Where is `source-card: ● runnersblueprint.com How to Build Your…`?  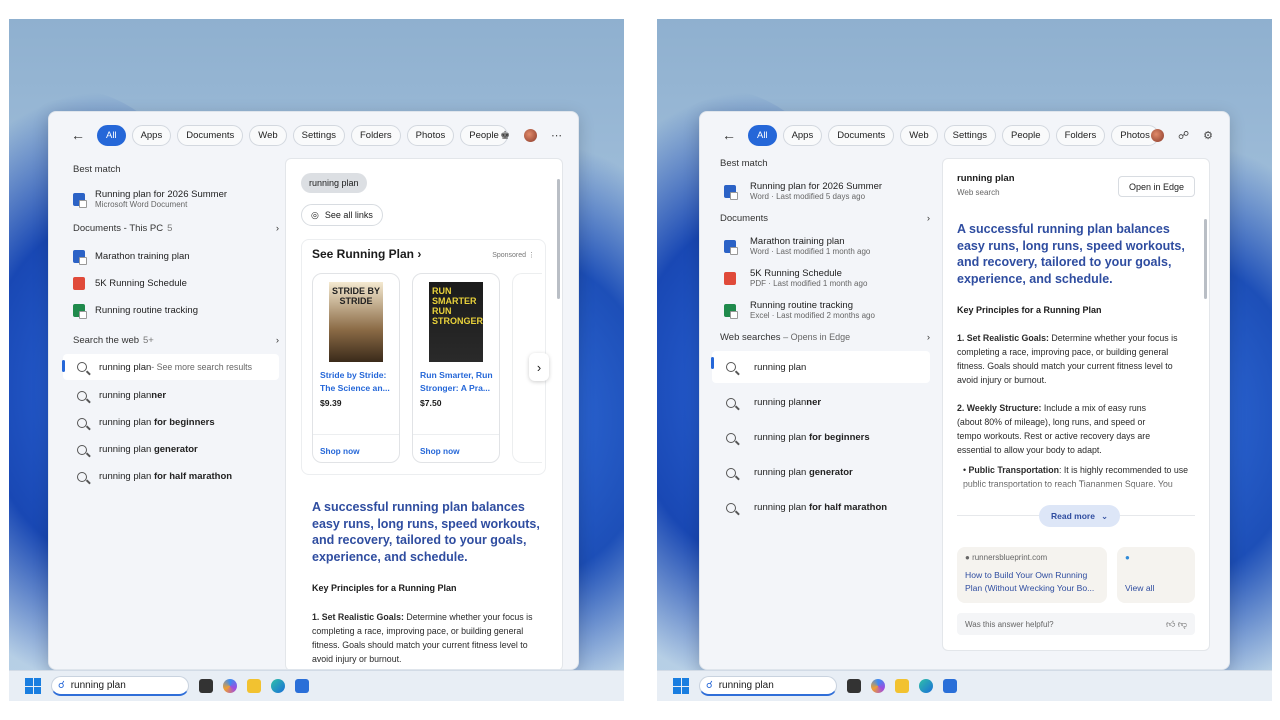
source-card: ● runnersblueprint.com How to Build Your… is located at coordinates (1032, 575).